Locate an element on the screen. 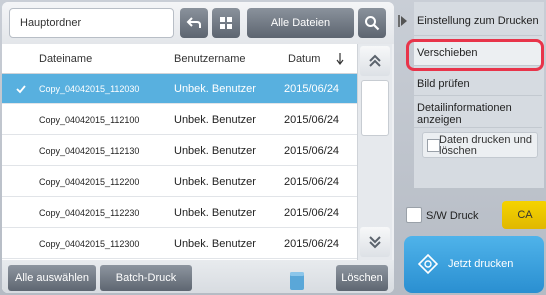 Image resolution: width=546 pixels, height=295 pixels. print-now-button: Jetzt drucken is located at coordinates (474, 264).